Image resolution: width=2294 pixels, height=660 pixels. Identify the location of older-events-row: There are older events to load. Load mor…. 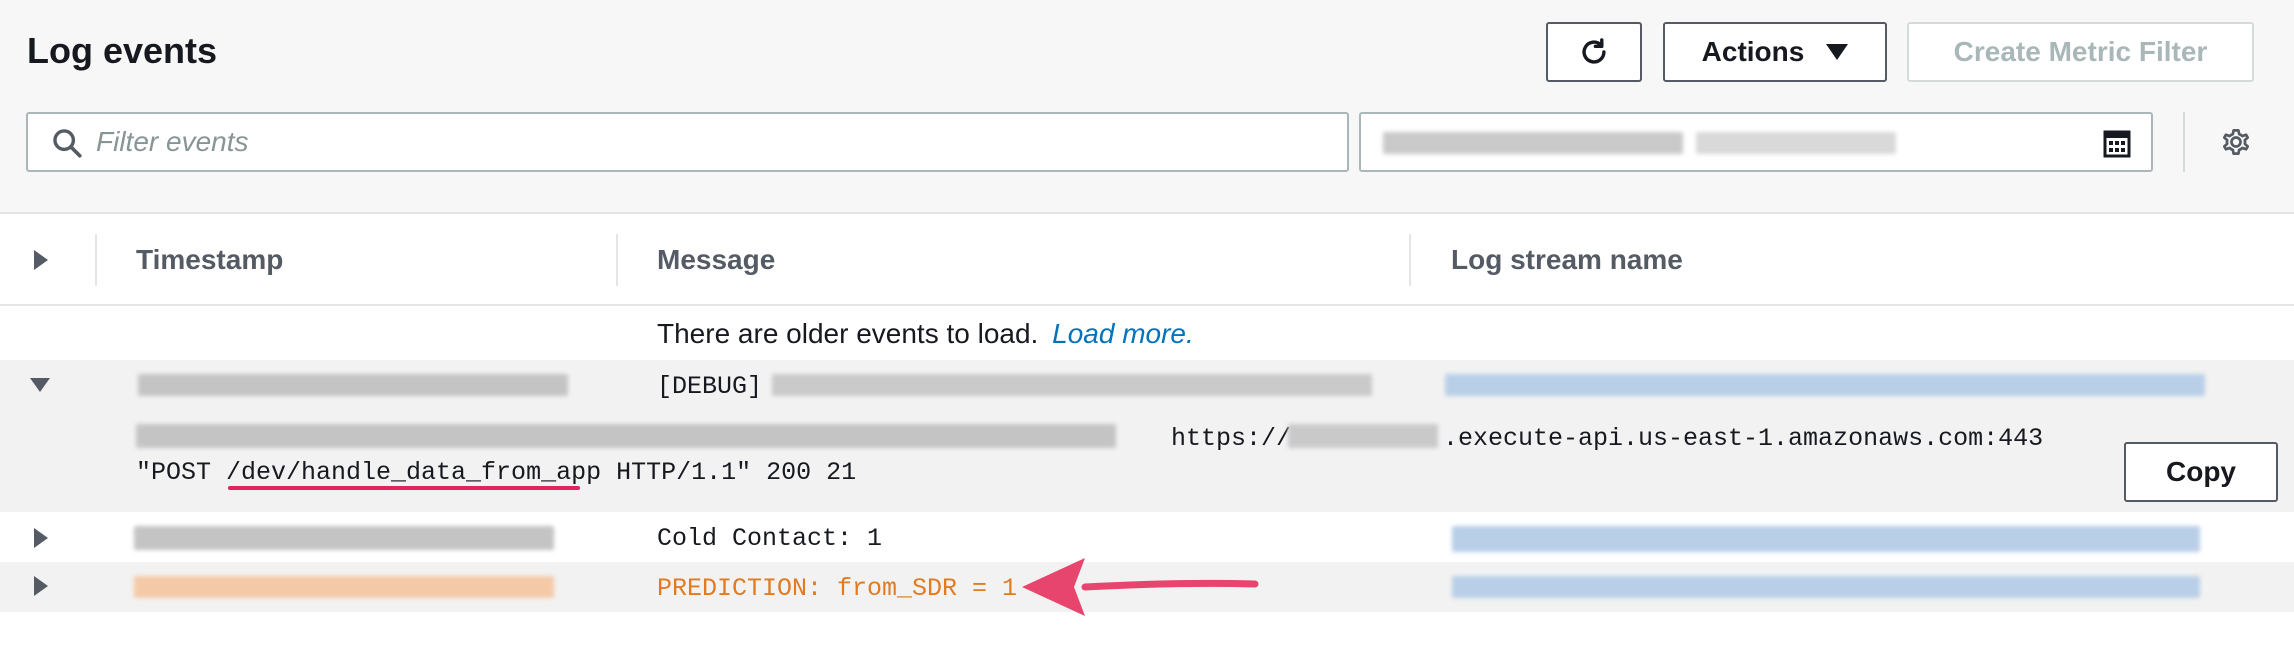
(1147, 333).